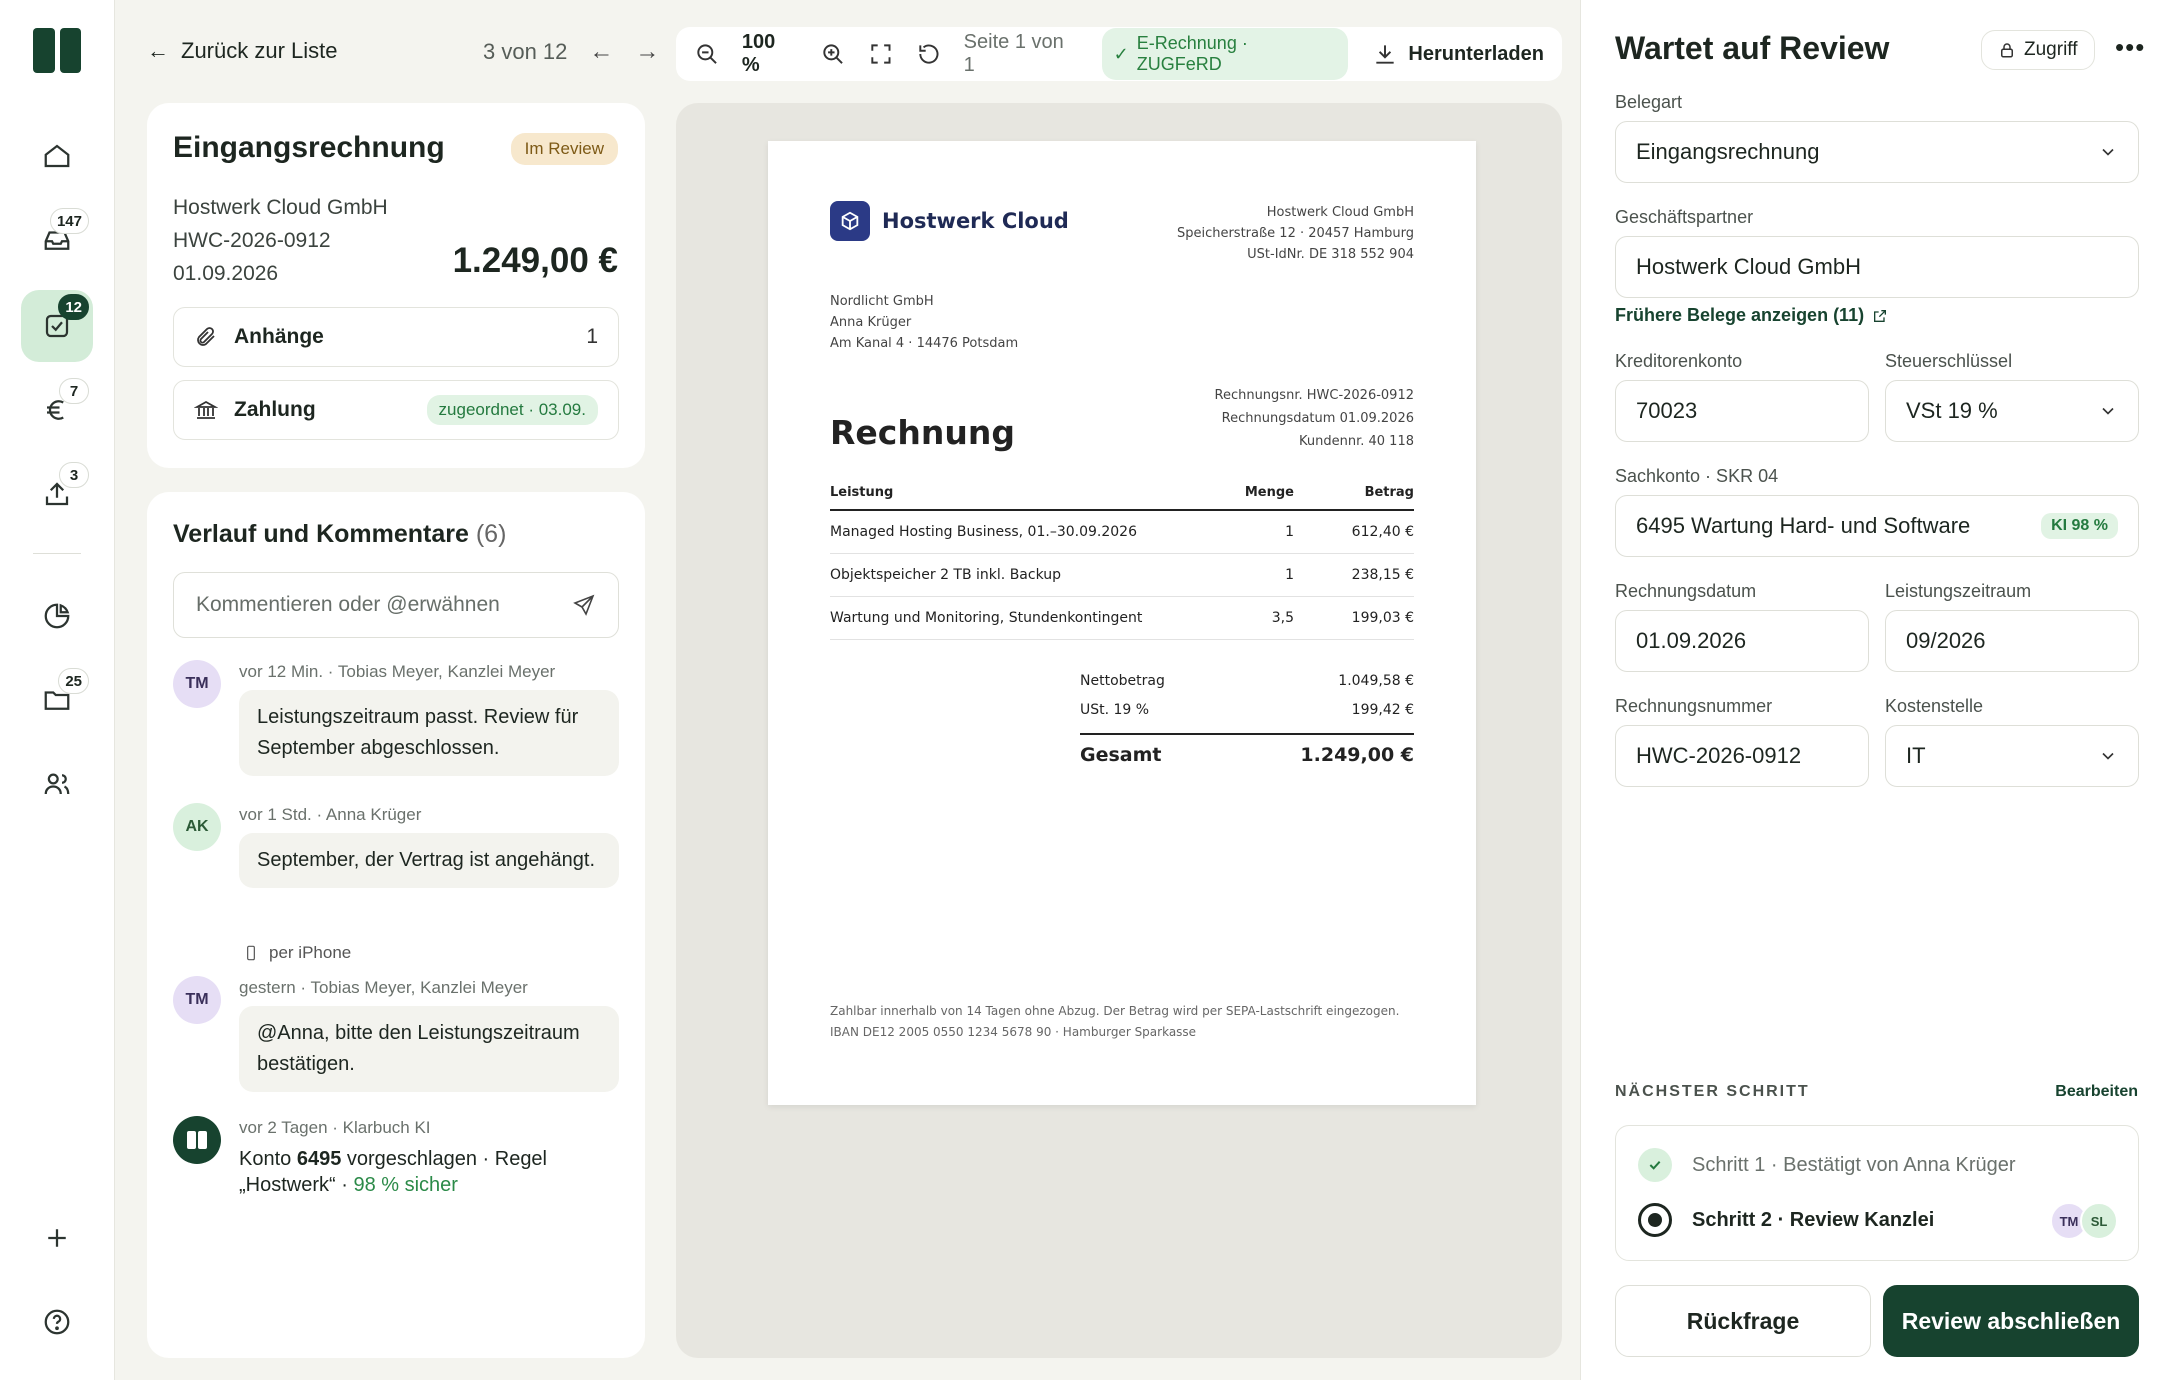 This screenshot has height=1380, width=2160. Describe the element at coordinates (1330, 254) in the screenshot. I see `sender-line: USt-IdNr. DE 318 552 904` at that location.